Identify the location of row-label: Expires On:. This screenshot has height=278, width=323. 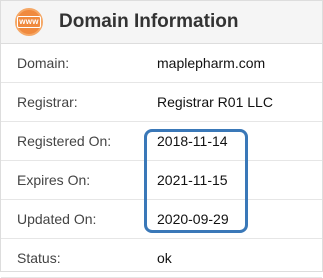
(54, 180).